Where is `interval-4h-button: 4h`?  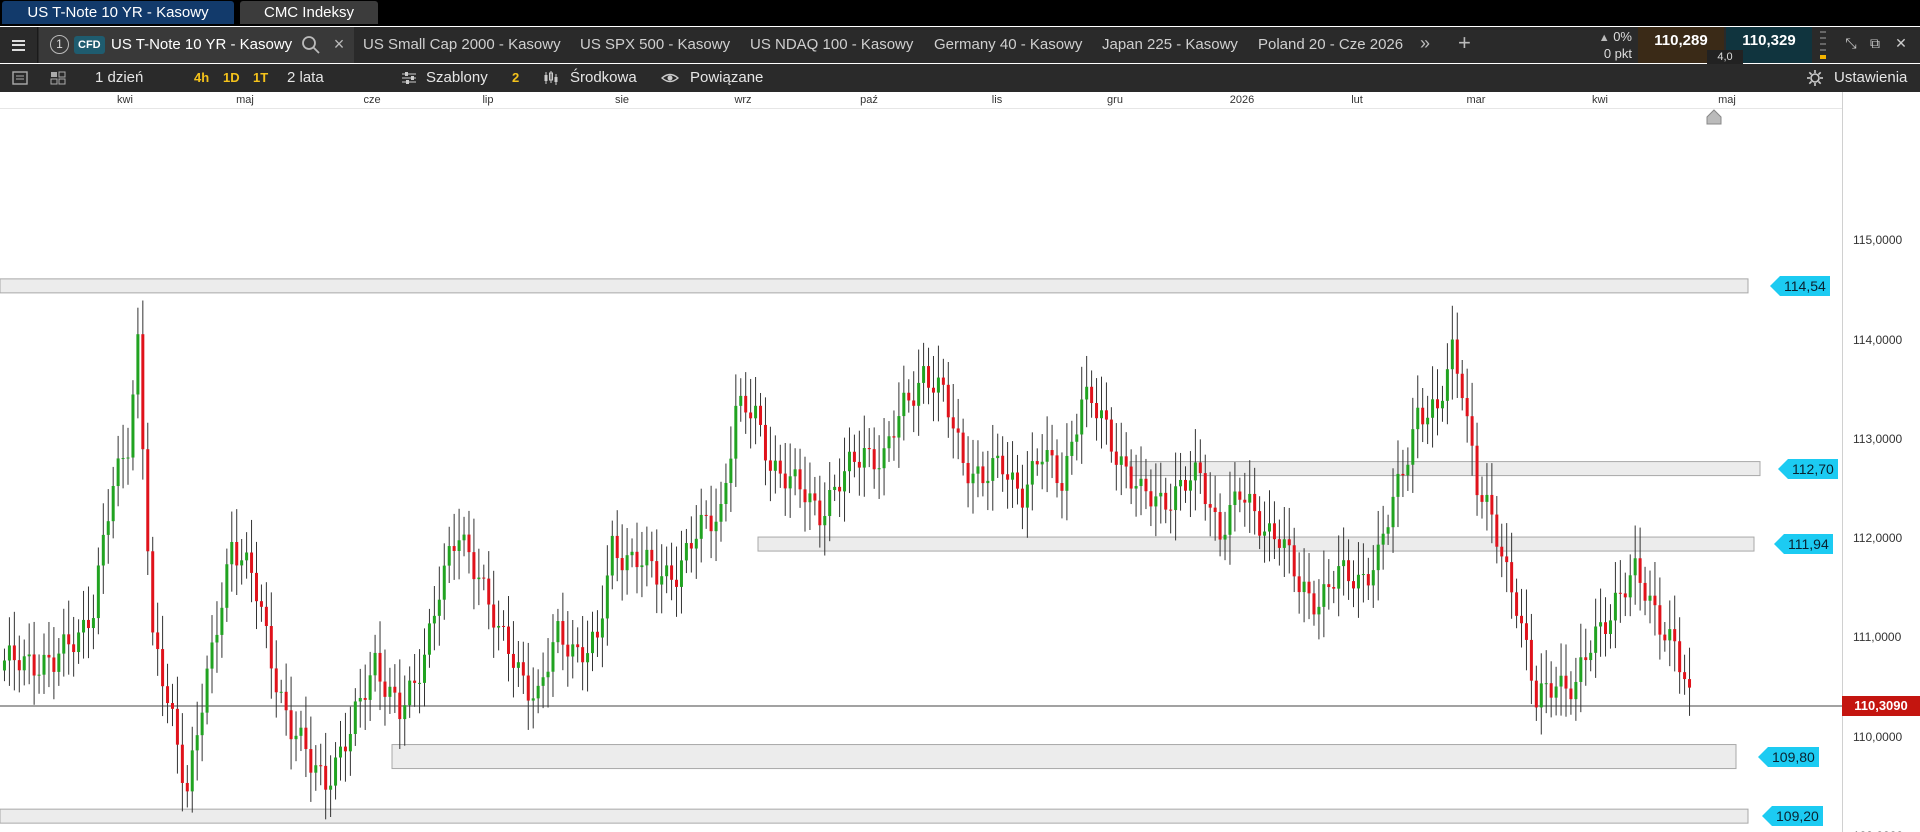 interval-4h-button: 4h is located at coordinates (201, 78).